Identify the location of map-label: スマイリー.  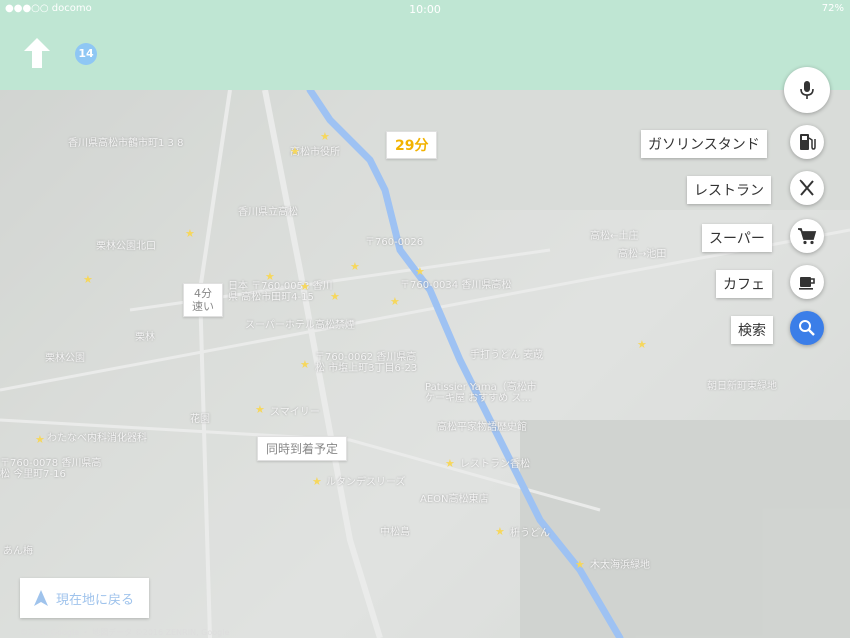
(295, 412).